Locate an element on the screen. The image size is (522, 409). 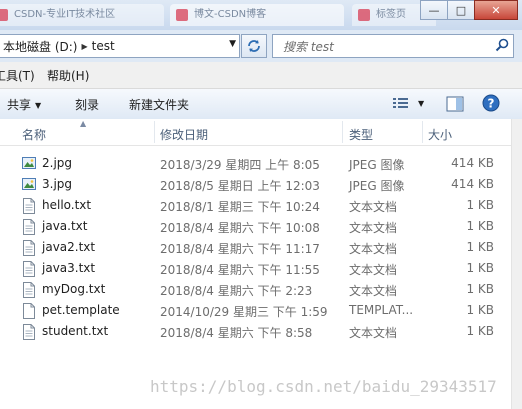
menu-tools: 工具(T) is located at coordinates (17, 75).